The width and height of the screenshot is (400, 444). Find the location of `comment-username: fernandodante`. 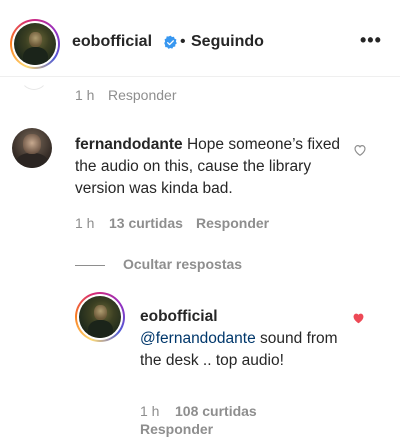

comment-username: fernandodante is located at coordinates (129, 144).